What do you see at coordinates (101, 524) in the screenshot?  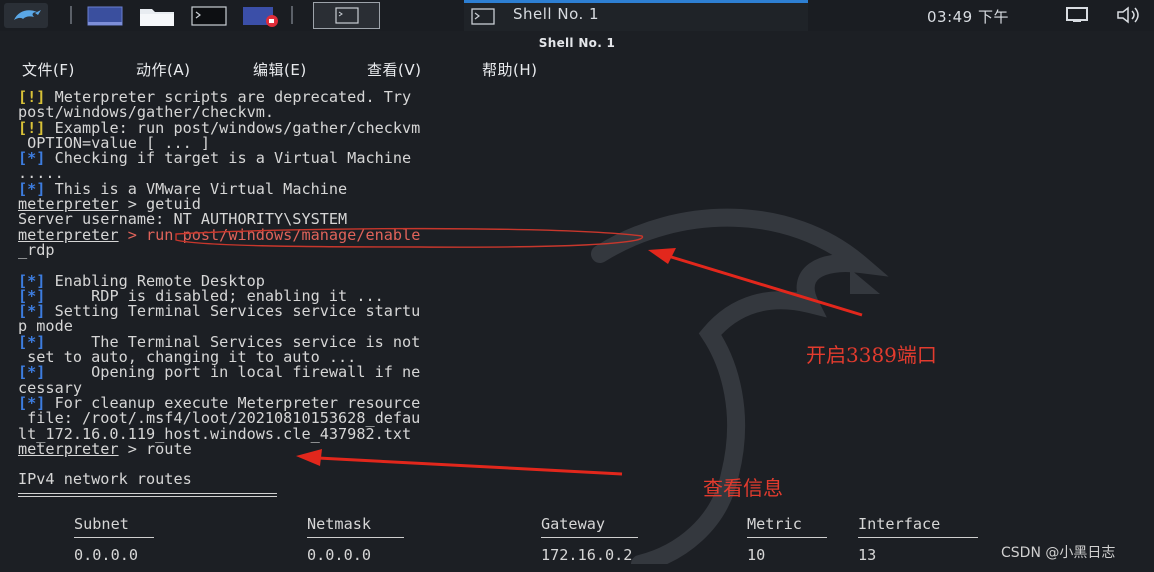 I see `routes-header-subnet: Subnet` at bounding box center [101, 524].